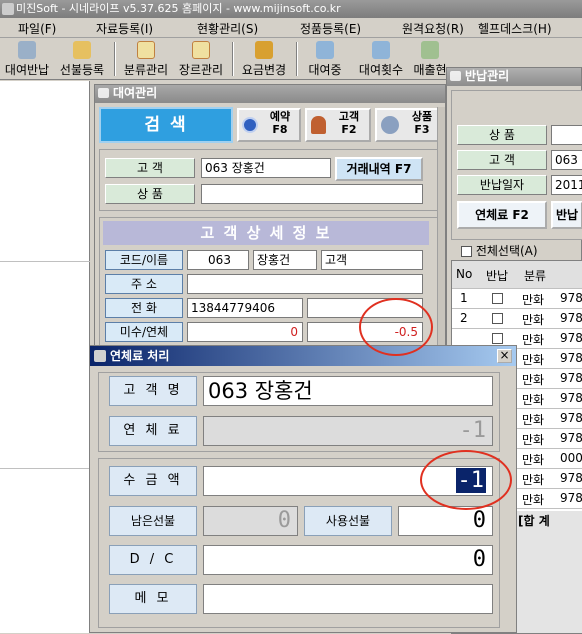  Describe the element at coordinates (433, 28) in the screenshot. I see `menu-remote: 원격요청(R)` at that location.